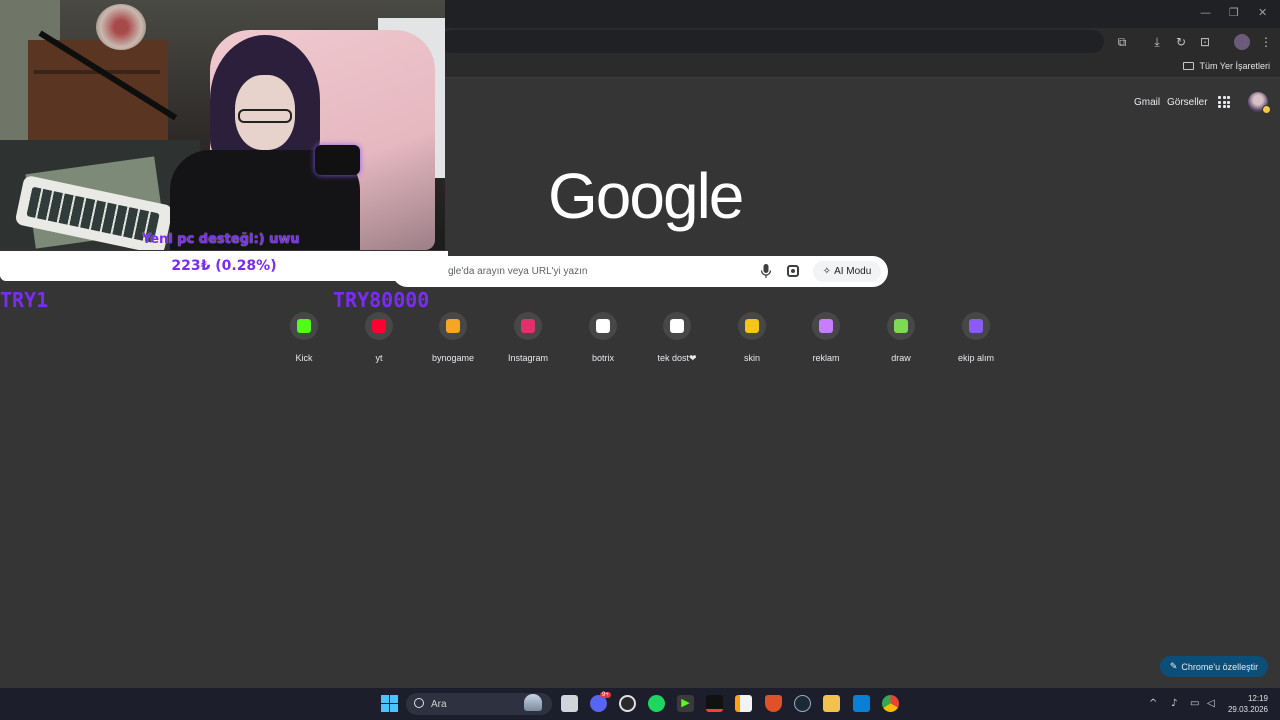  What do you see at coordinates (1122, 42) in the screenshot?
I see `extensions-icon: ⧉` at bounding box center [1122, 42].